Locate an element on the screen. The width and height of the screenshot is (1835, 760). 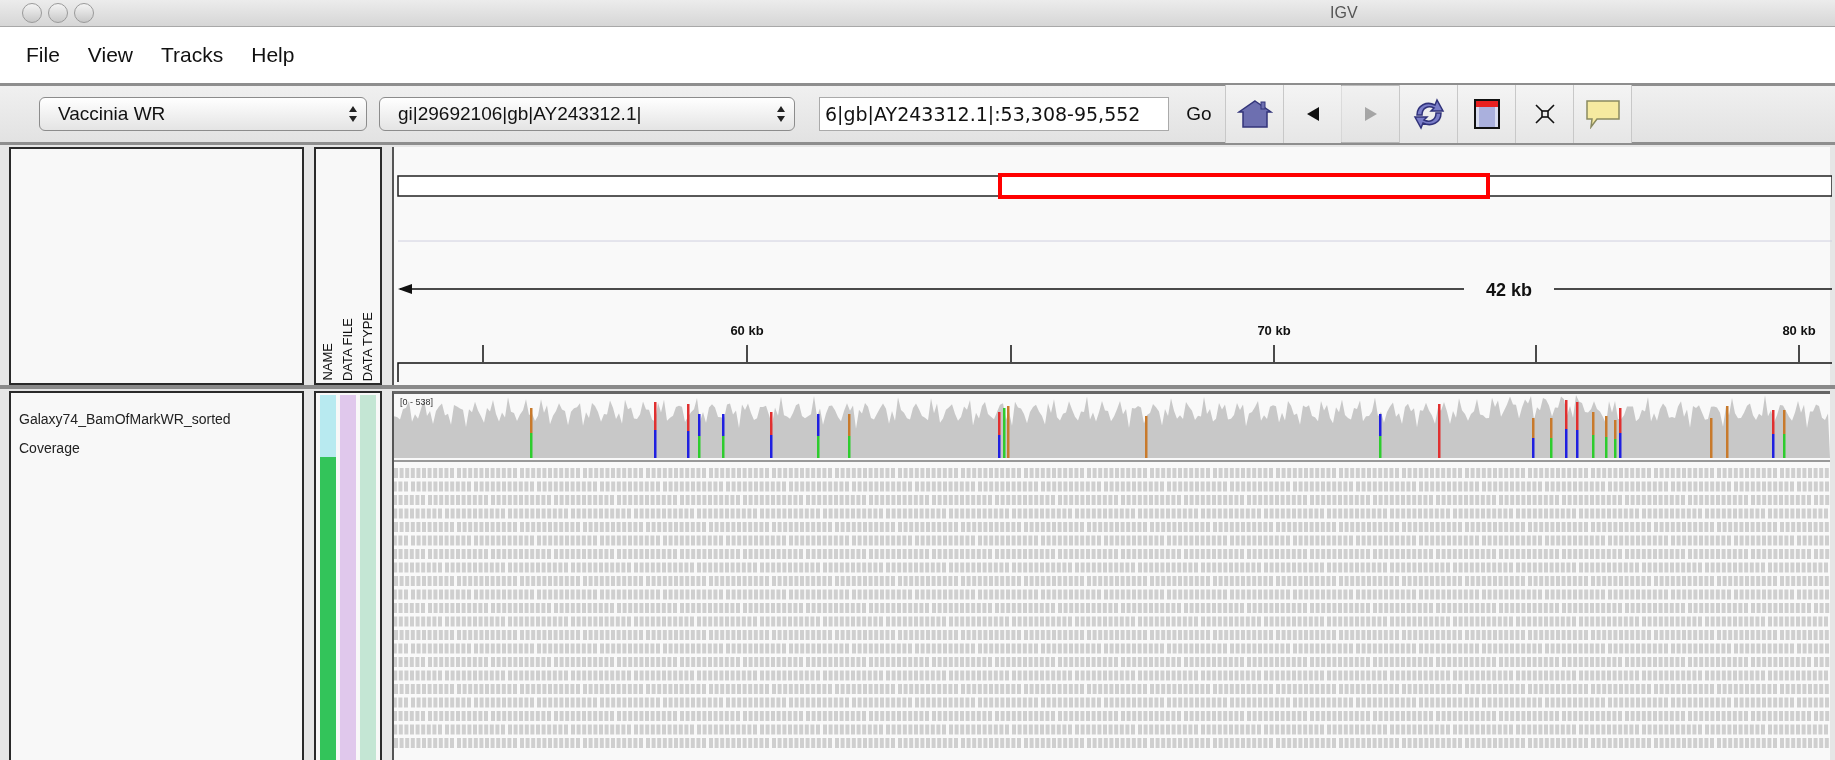
attribute-header: DATA TYPE is located at coordinates (368, 346).